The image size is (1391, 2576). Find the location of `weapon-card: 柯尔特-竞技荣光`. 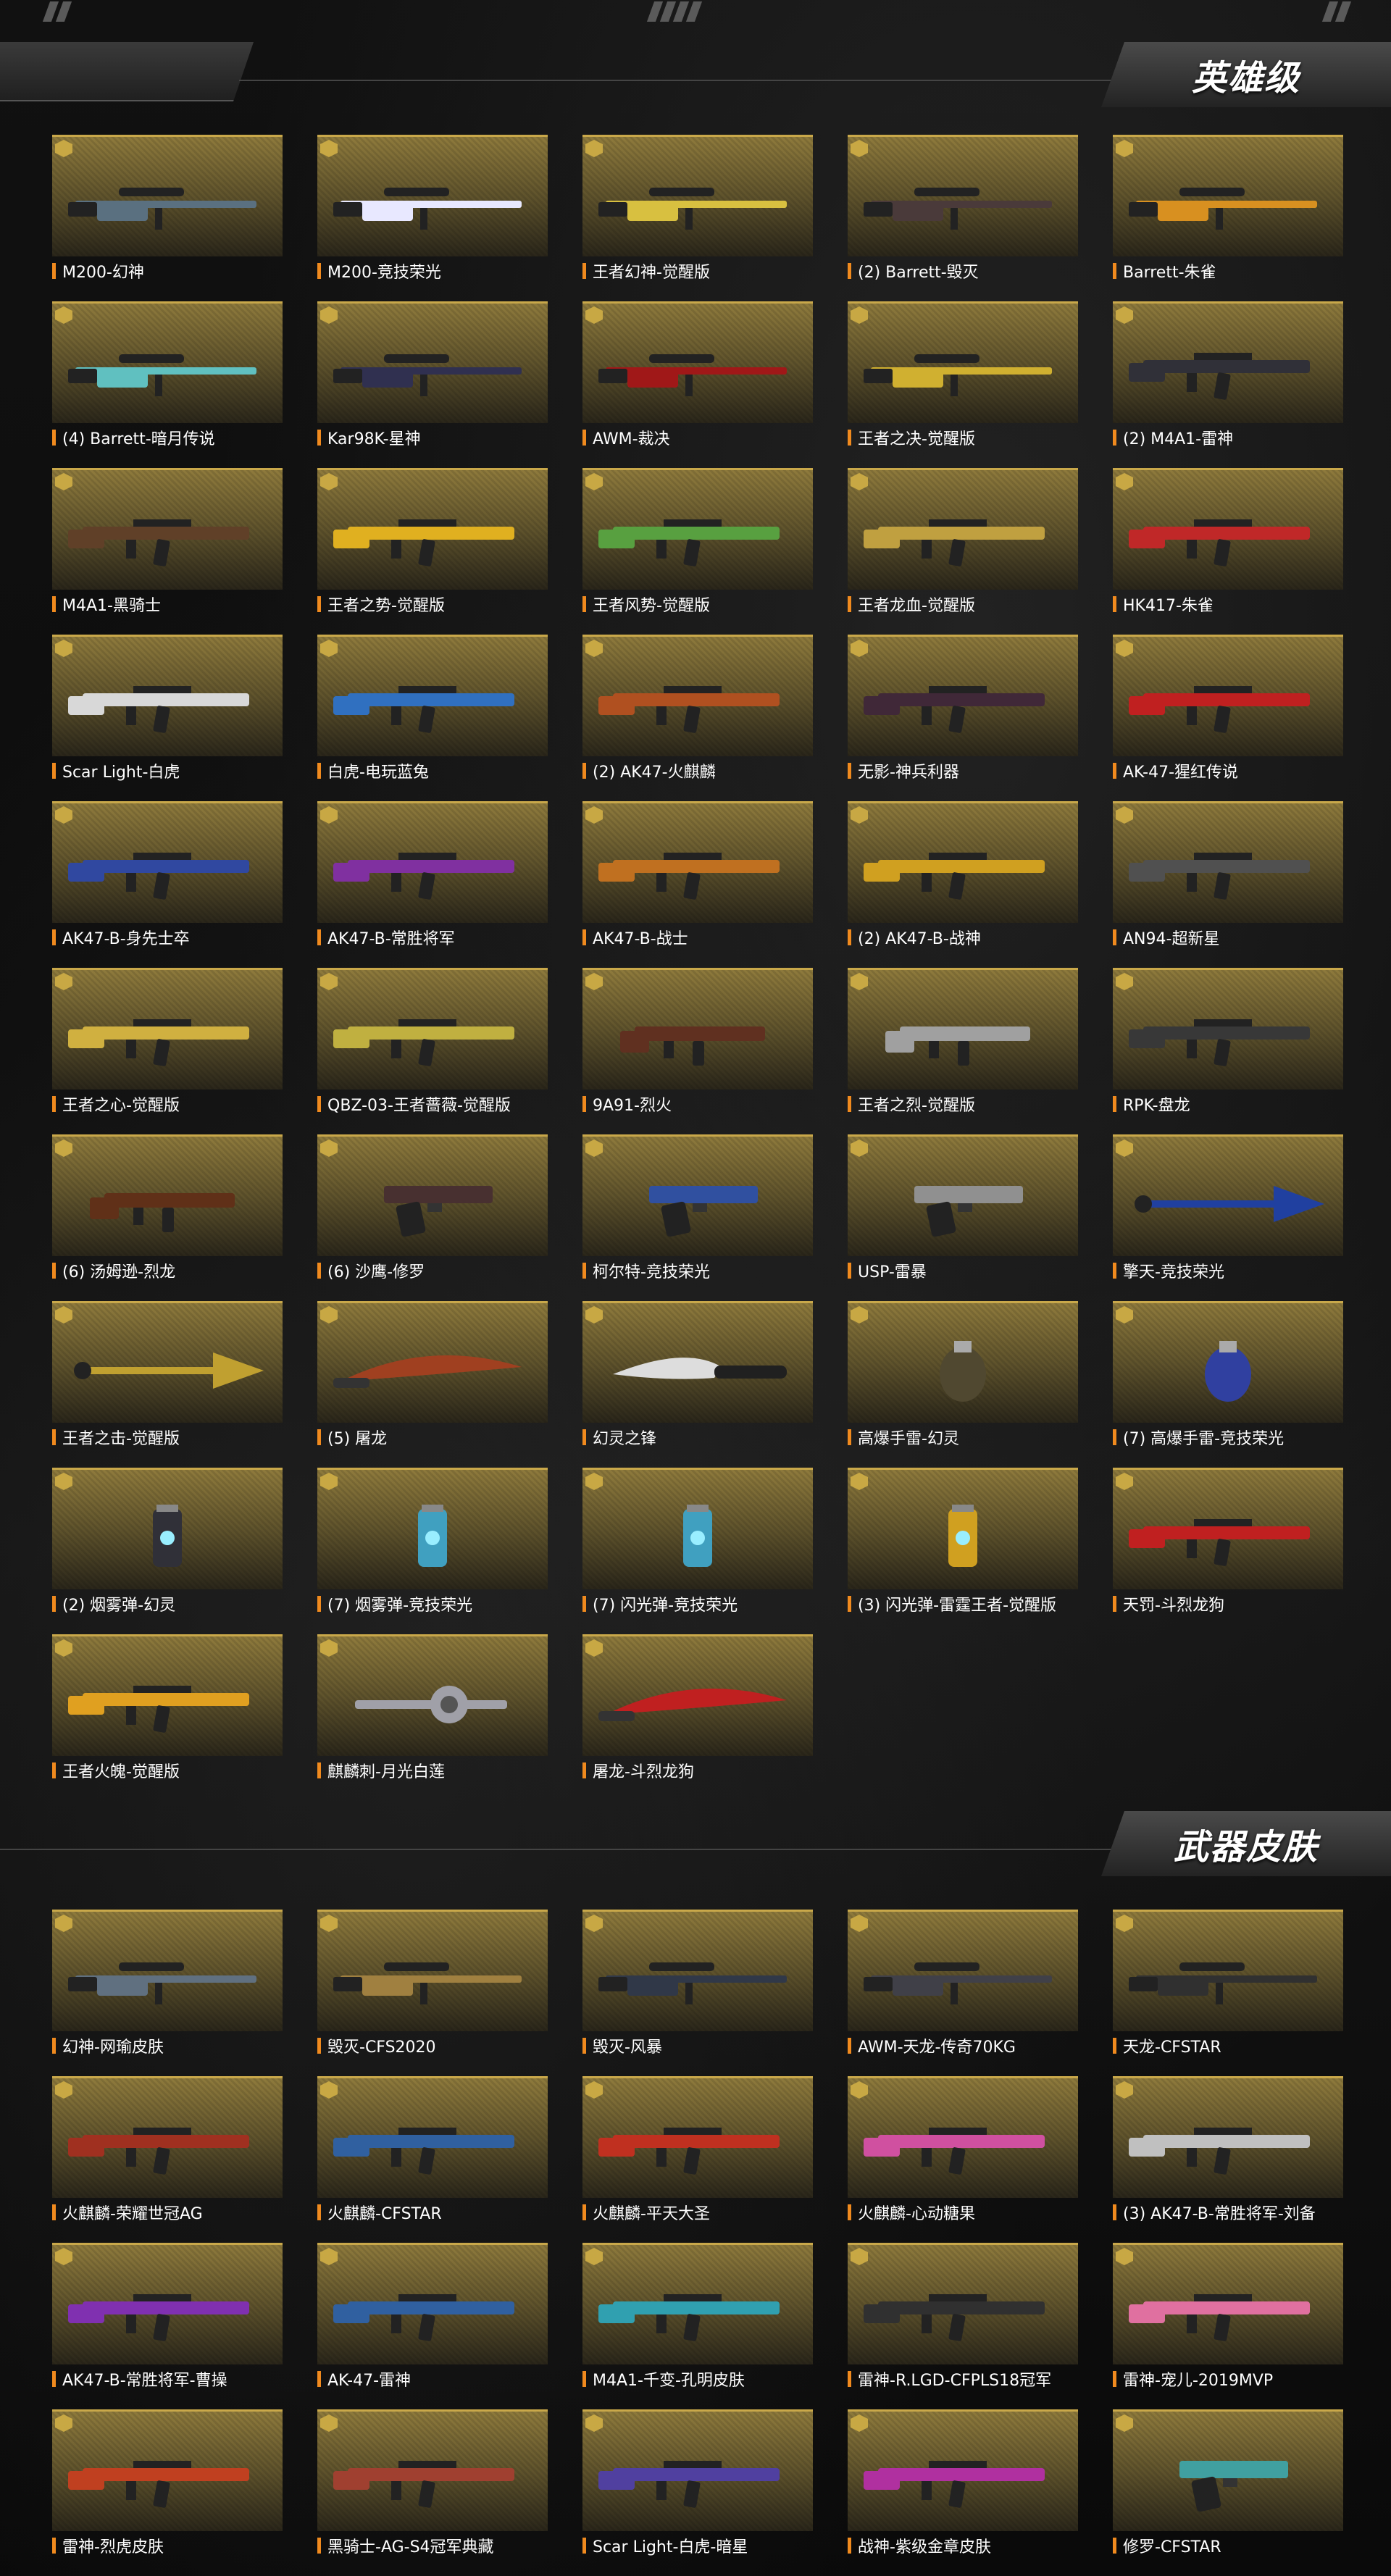

weapon-card: 柯尔特-竞技荣光 is located at coordinates (698, 1207).